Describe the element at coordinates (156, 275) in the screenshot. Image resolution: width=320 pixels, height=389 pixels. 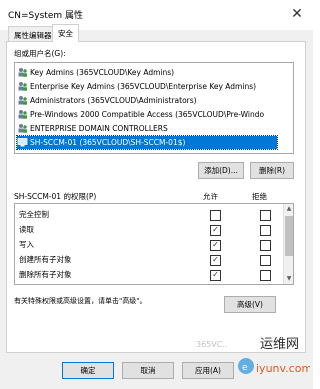
I see `permission-row: 删除所有子对象 ✓` at that location.